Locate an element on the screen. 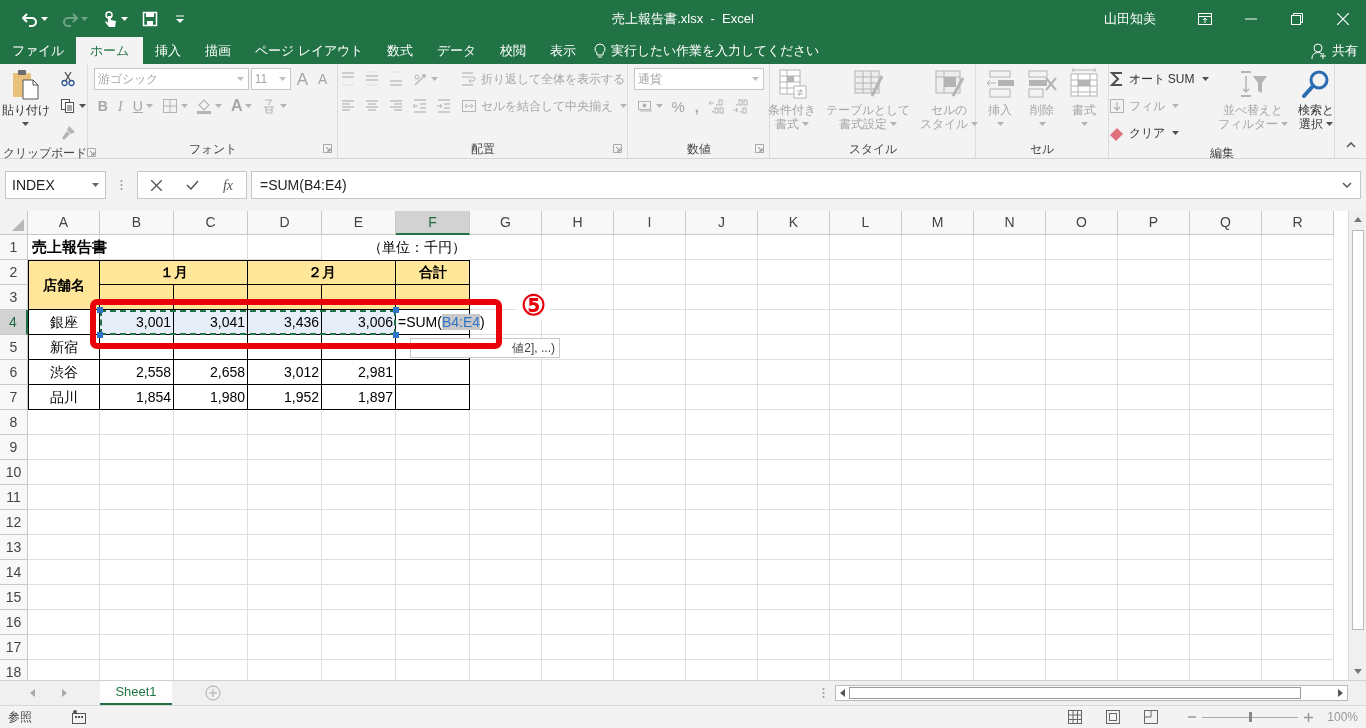  align-center-icon is located at coordinates (371, 106).